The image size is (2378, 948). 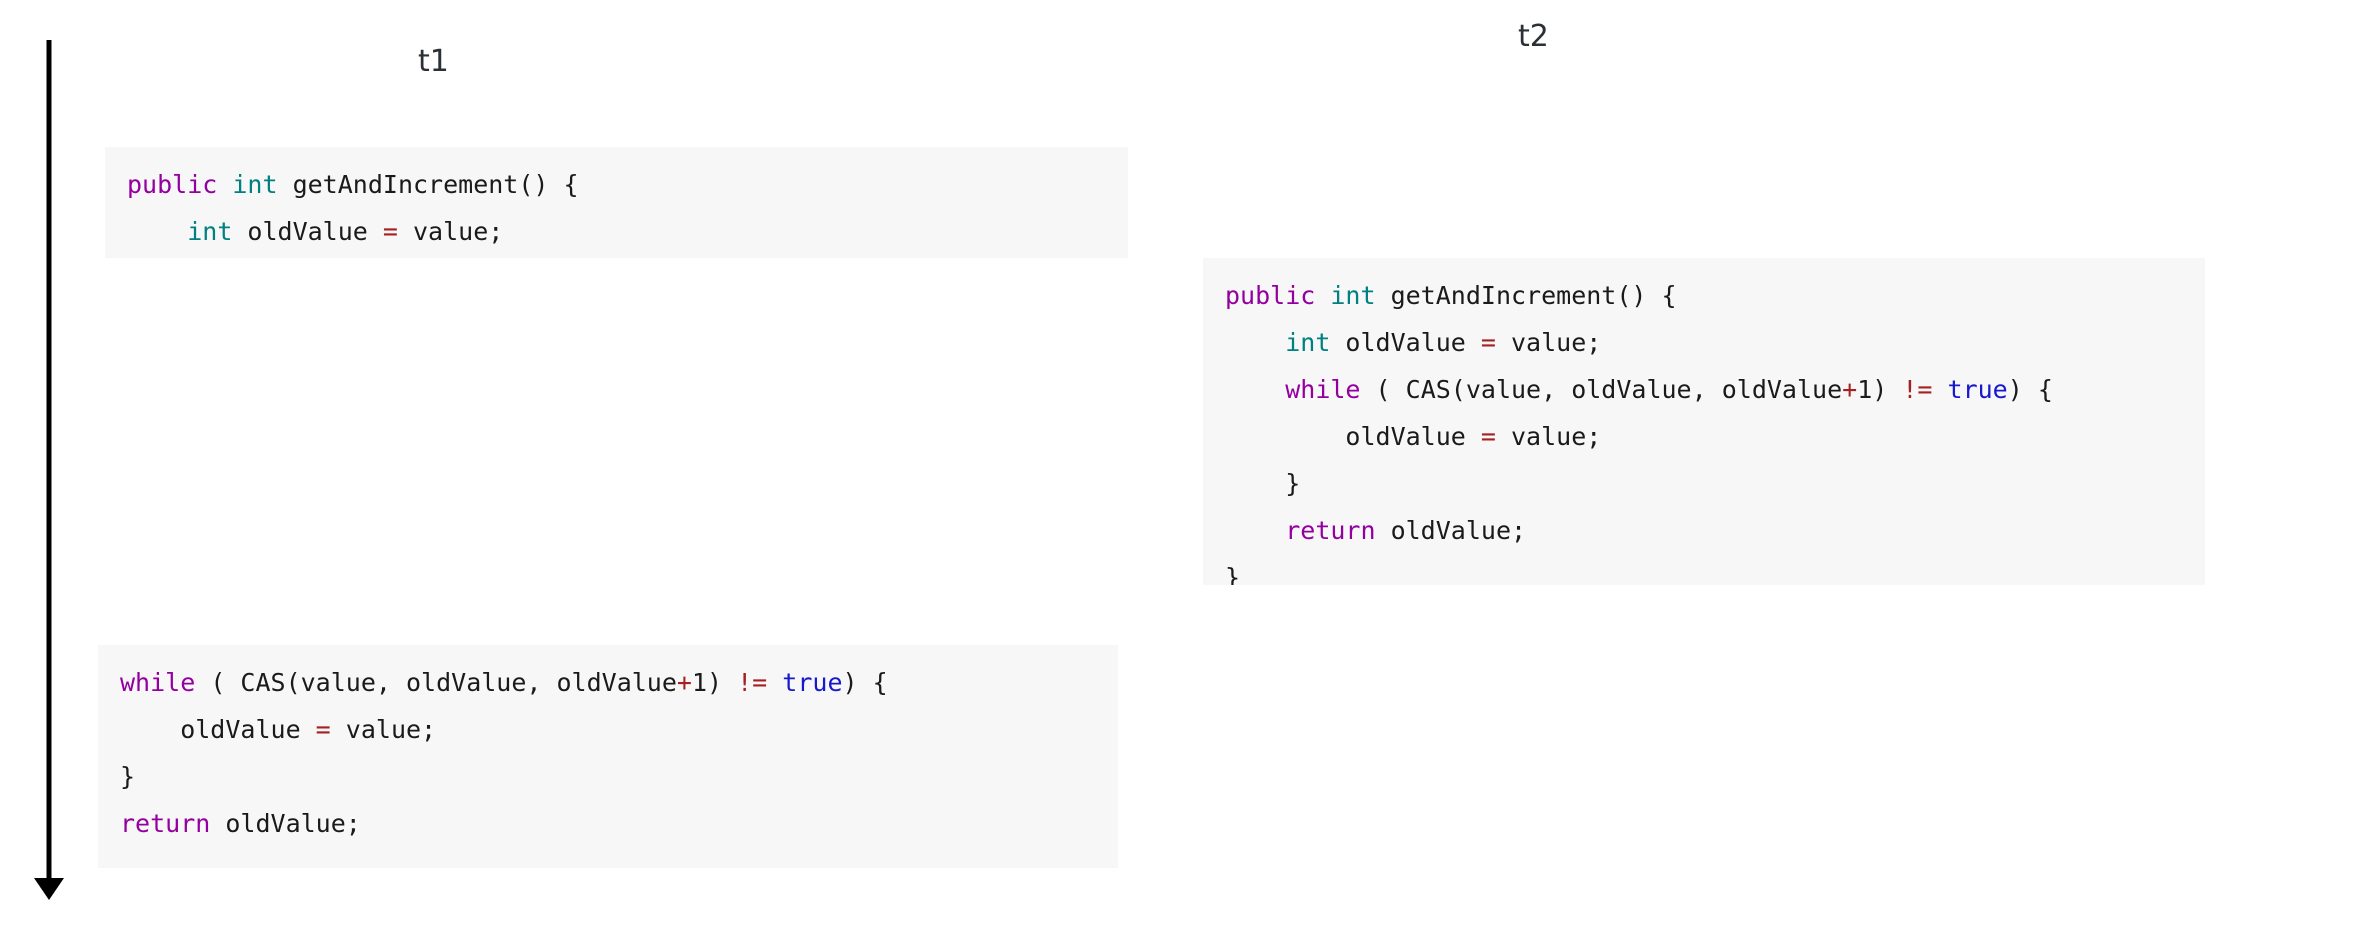 What do you see at coordinates (433, 61) in the screenshot?
I see `thread-label-t1: t1` at bounding box center [433, 61].